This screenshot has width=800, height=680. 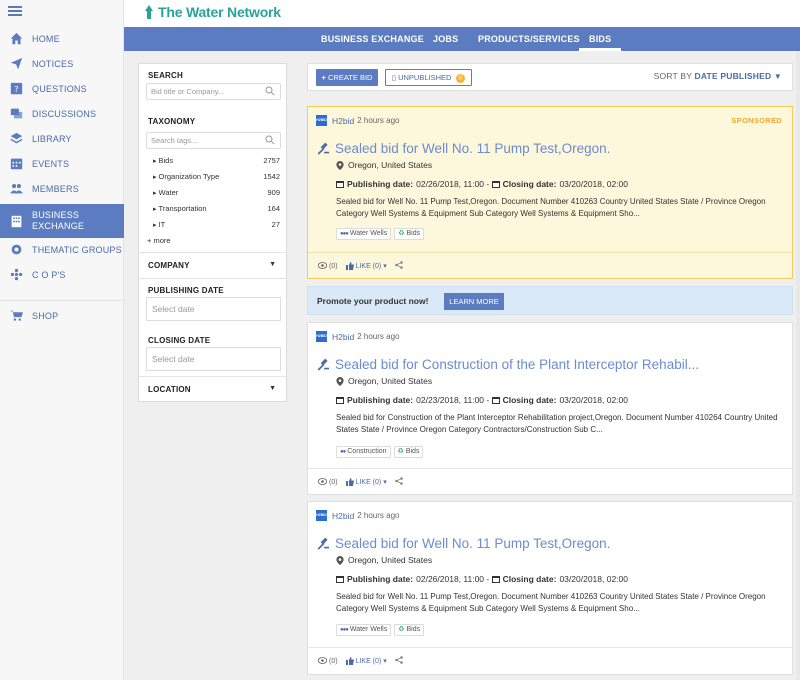 I want to click on tab-business-exchange: BUSINESS EXCHANGE, so click(x=372, y=39).